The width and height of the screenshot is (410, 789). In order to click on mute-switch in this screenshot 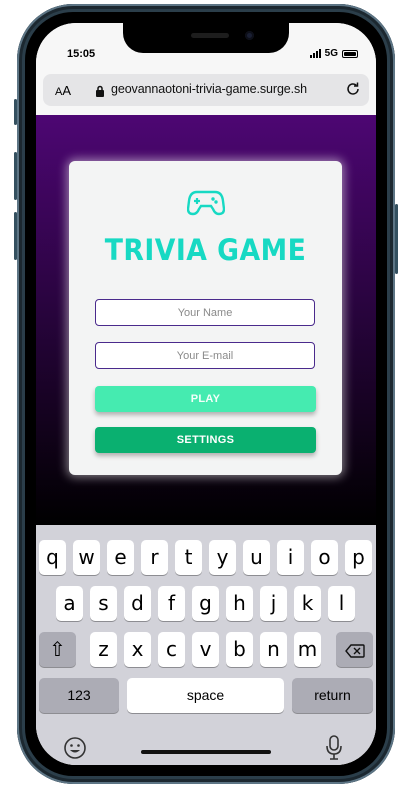, I will do `click(15, 112)`.